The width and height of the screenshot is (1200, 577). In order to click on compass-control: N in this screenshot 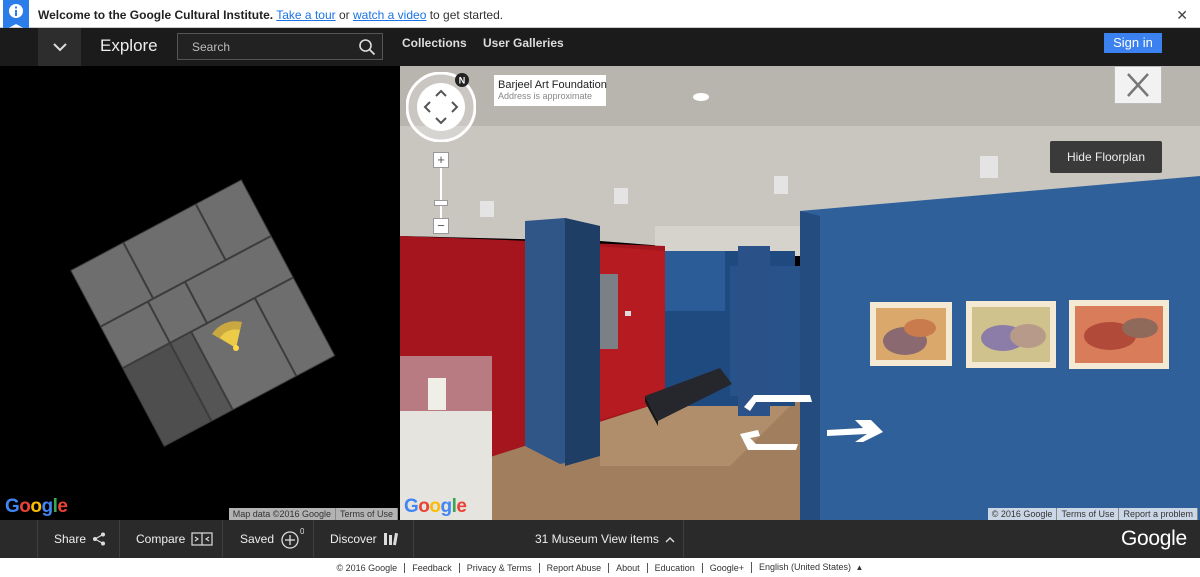, I will do `click(441, 107)`.